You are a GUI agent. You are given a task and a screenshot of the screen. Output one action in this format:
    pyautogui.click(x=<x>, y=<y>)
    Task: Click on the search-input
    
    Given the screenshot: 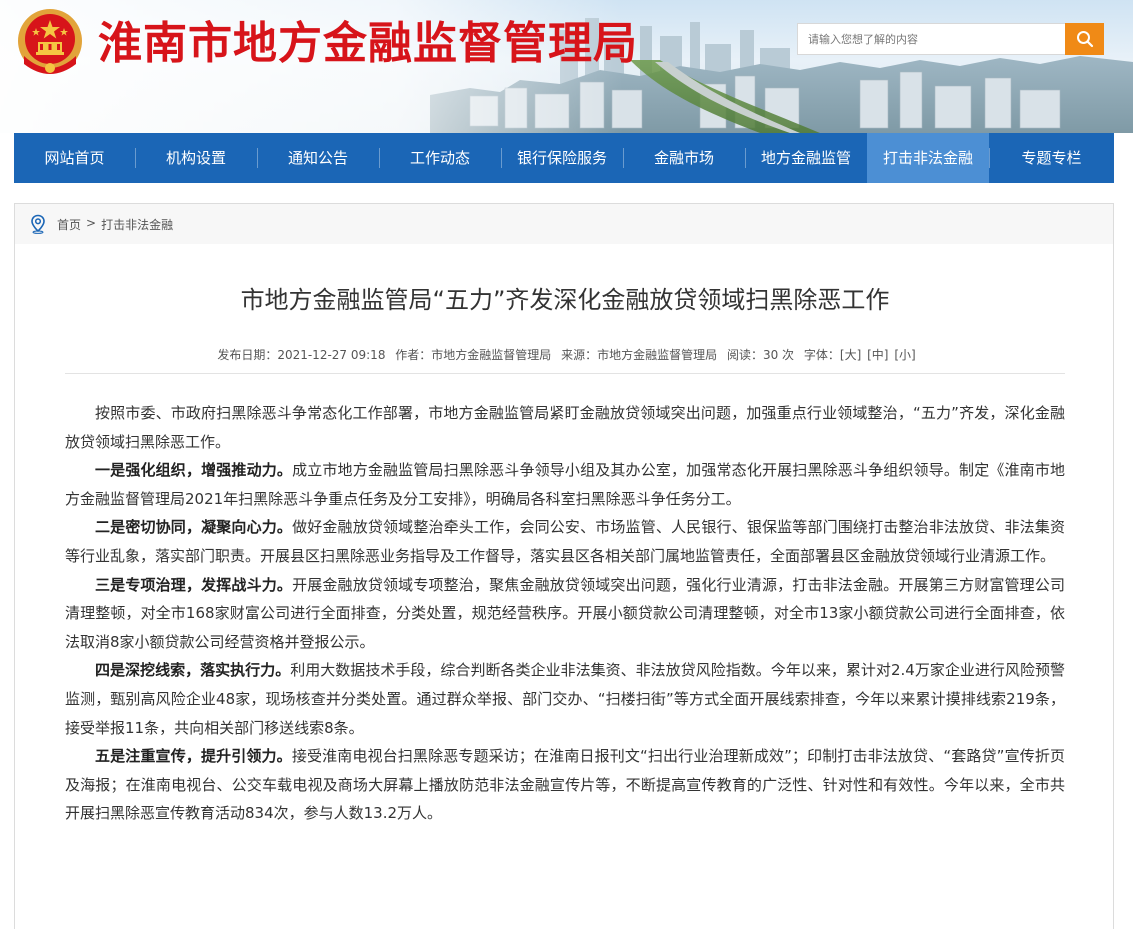 What is the action you would take?
    pyautogui.click(x=932, y=39)
    